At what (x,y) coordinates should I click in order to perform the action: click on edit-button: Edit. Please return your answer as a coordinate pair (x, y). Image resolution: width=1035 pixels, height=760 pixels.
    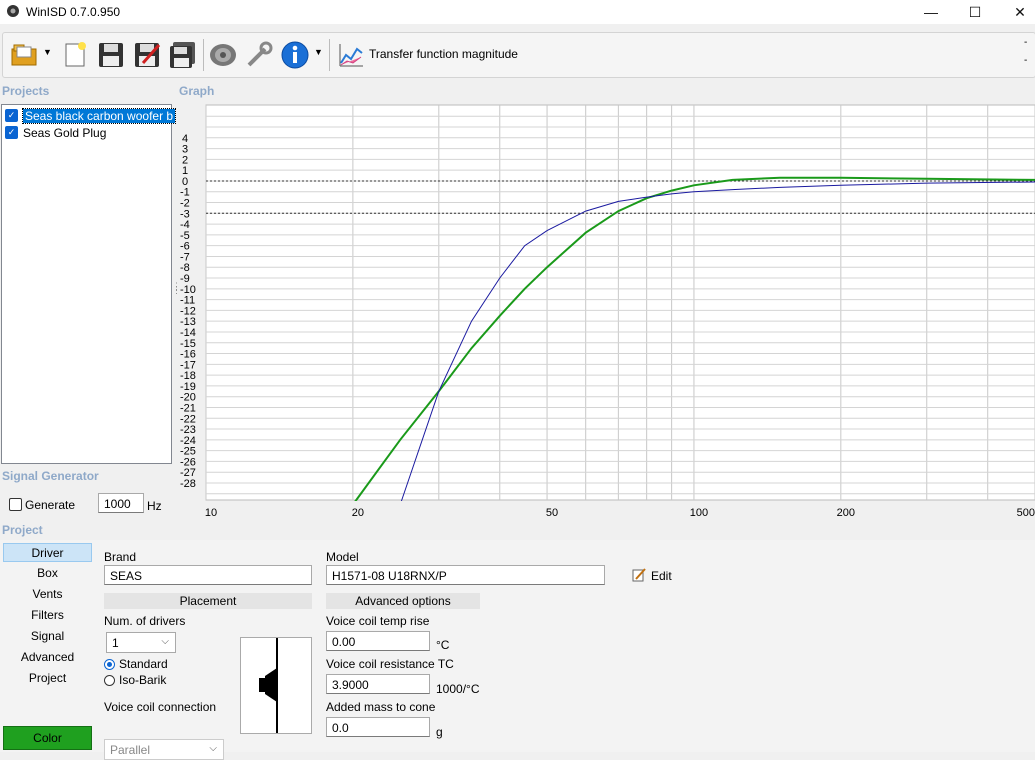
    Looking at the image, I should click on (661, 576).